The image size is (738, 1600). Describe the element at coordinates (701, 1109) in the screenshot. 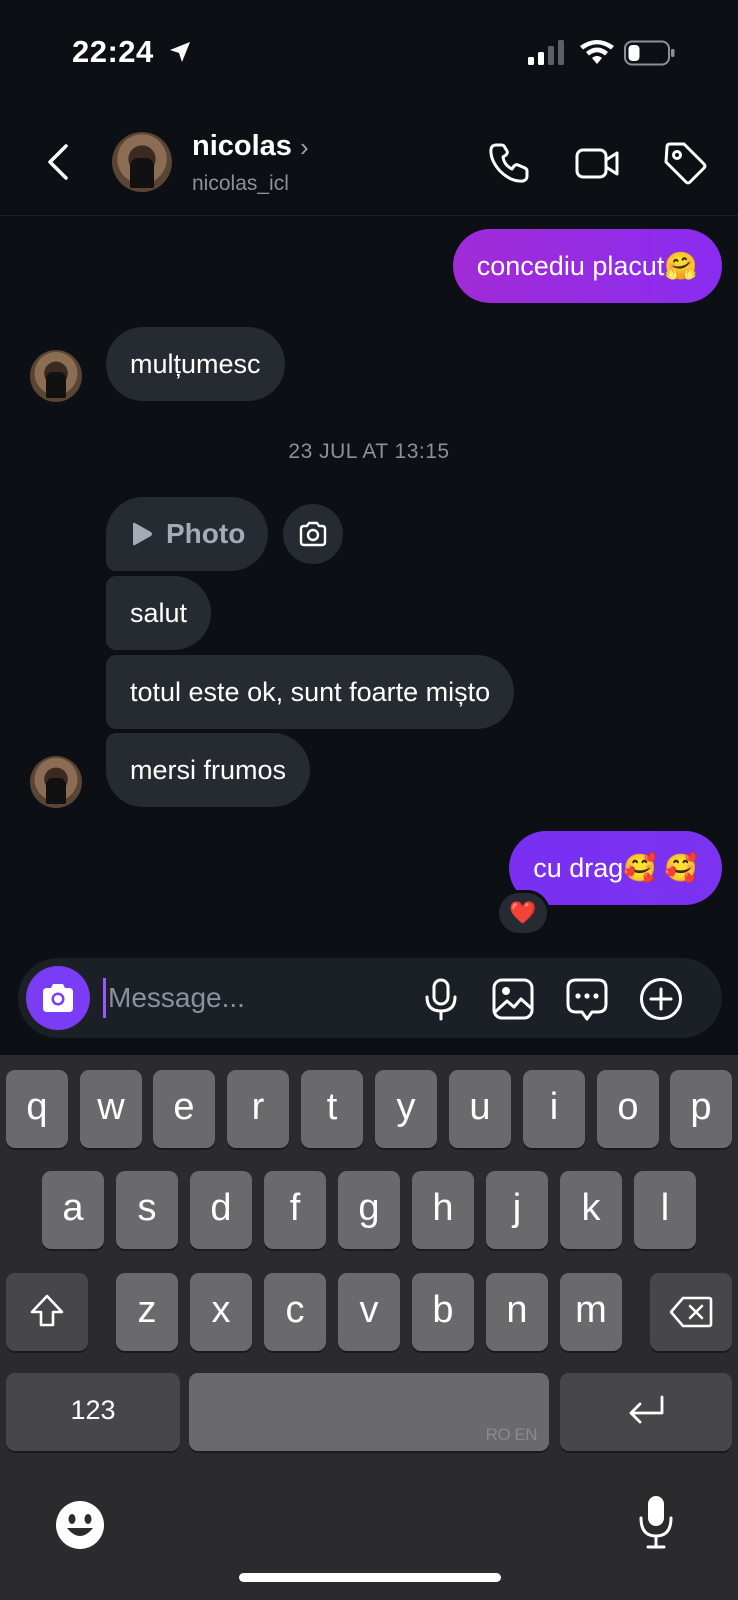

I see `key: p` at that location.